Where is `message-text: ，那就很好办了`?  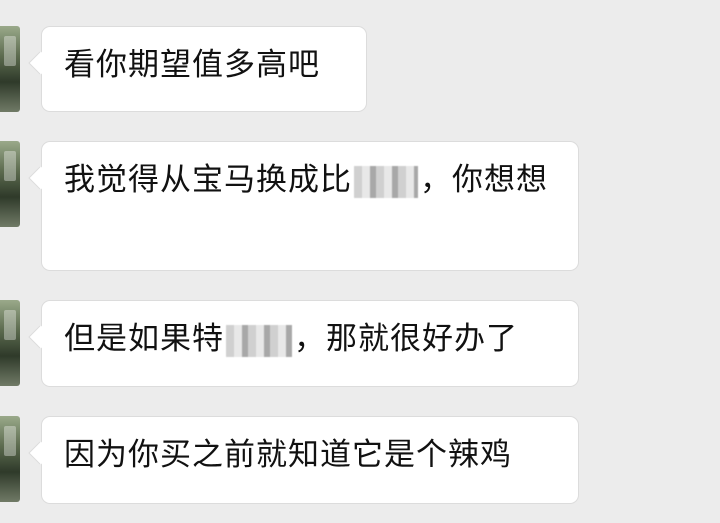 message-text: ，那就很好办了 is located at coordinates (406, 339).